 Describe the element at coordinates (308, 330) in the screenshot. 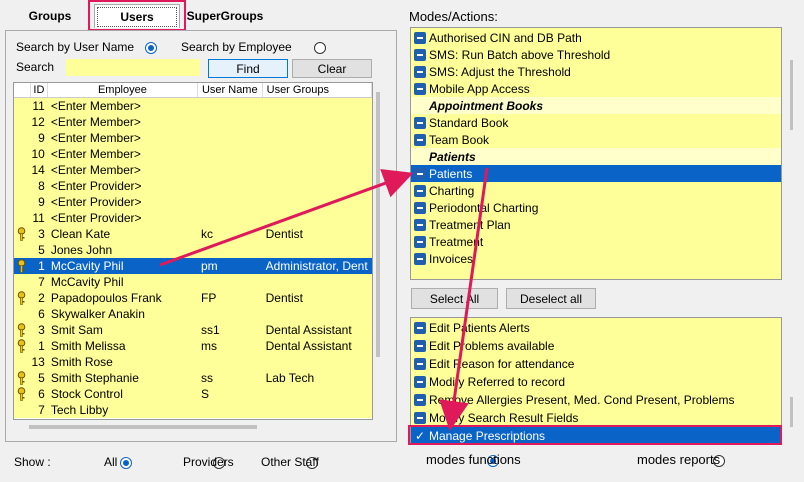

I see `cell-user-groups: Dental Assistant` at that location.